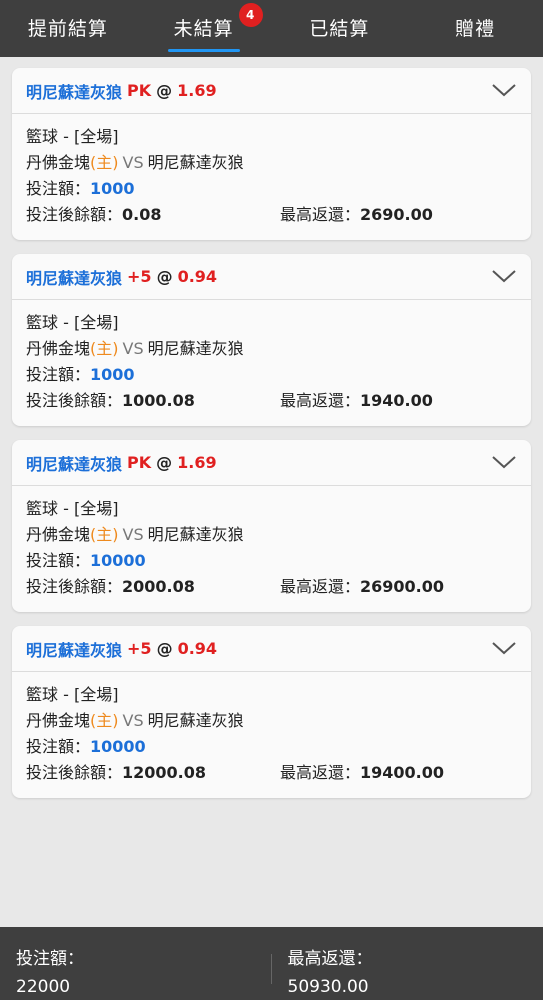 The height and width of the screenshot is (1000, 543). What do you see at coordinates (50, 959) in the screenshot?
I see `total-stake-label: 投注額：` at bounding box center [50, 959].